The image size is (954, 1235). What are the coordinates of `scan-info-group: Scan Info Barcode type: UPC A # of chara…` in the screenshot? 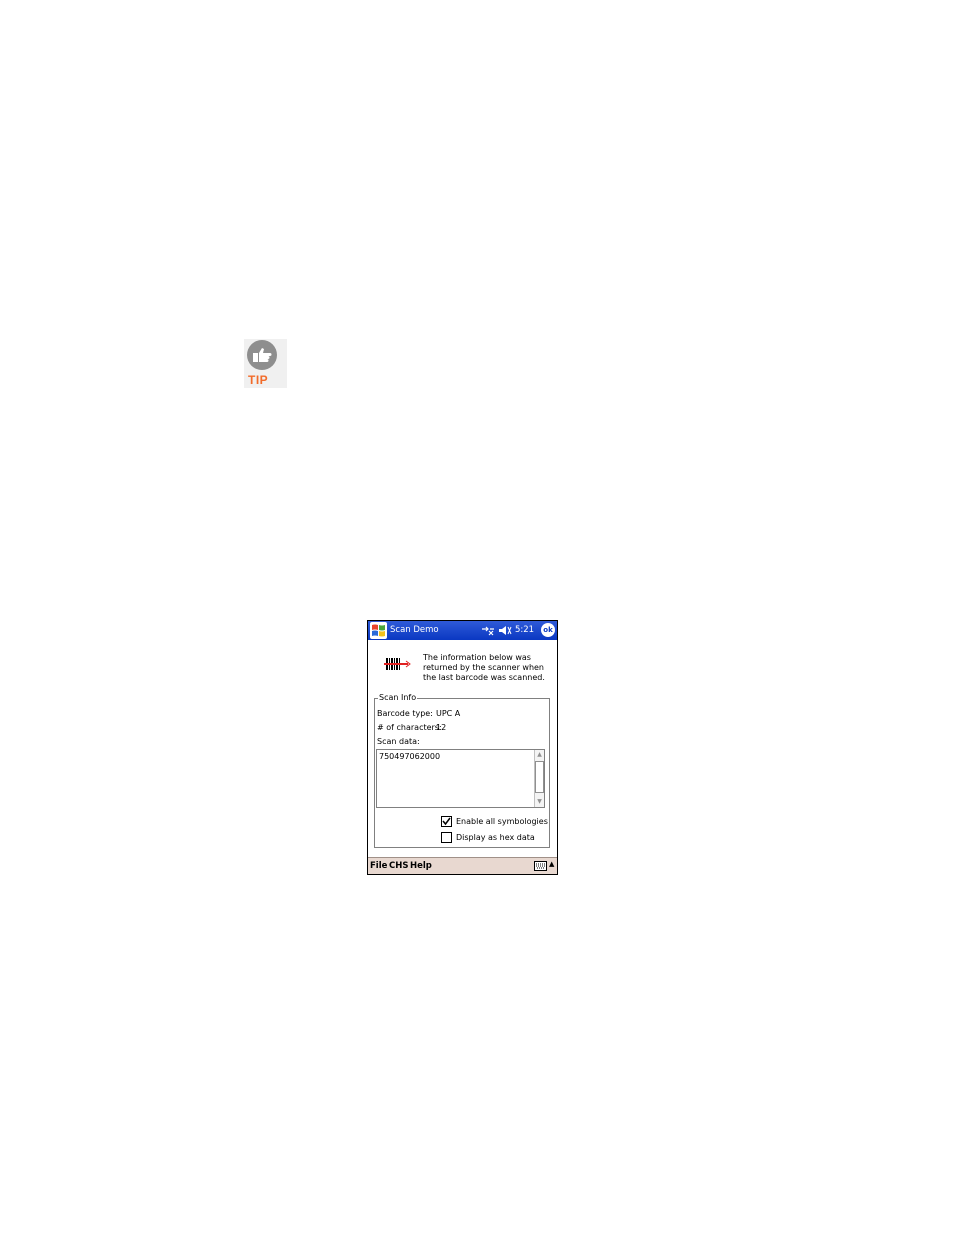 It's located at (462, 770).